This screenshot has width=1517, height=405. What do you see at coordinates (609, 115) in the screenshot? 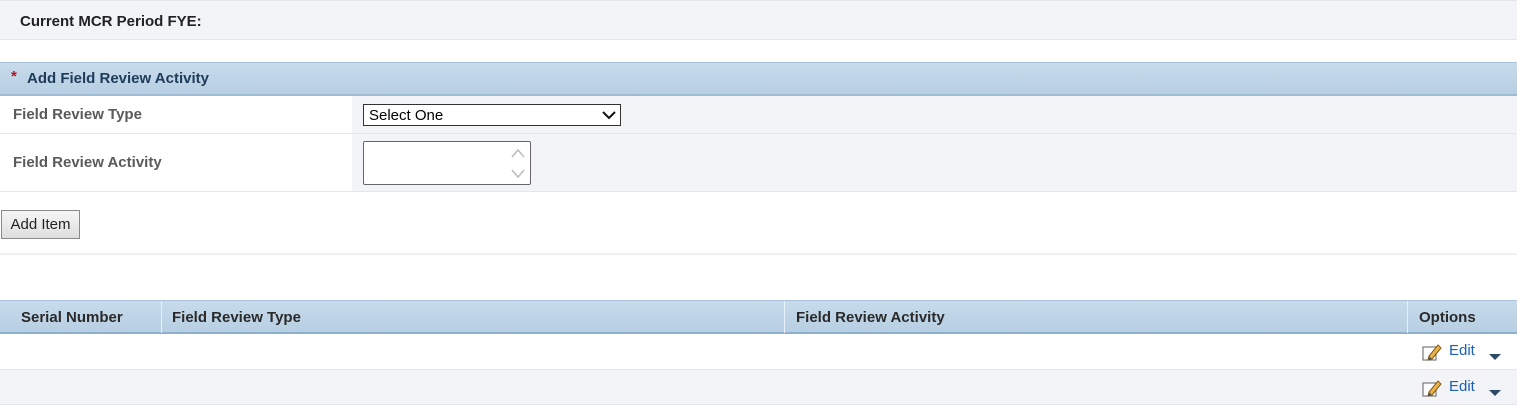
I see `chevron-down-icon` at bounding box center [609, 115].